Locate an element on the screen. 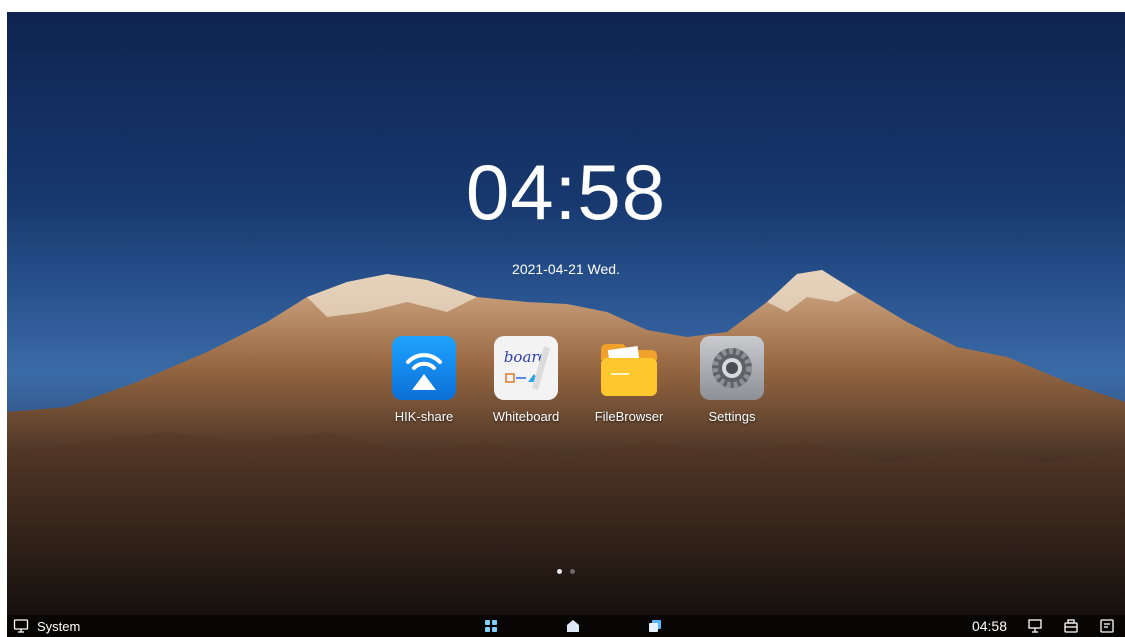 The image size is (1125, 637). taskbar-right: 04:58 is located at coordinates (1043, 626).